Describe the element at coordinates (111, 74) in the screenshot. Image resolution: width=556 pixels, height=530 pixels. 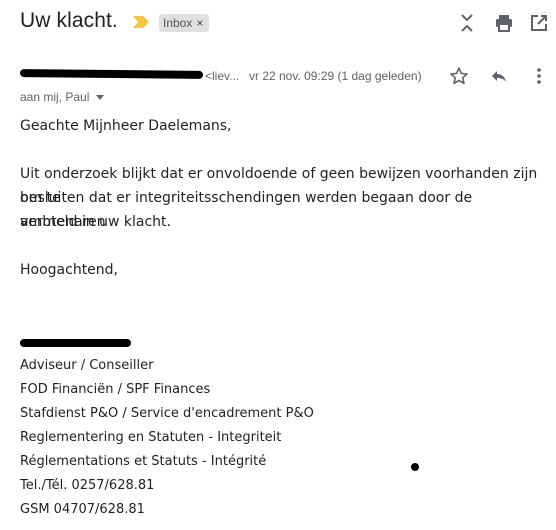
I see `sender-name-redaction` at that location.